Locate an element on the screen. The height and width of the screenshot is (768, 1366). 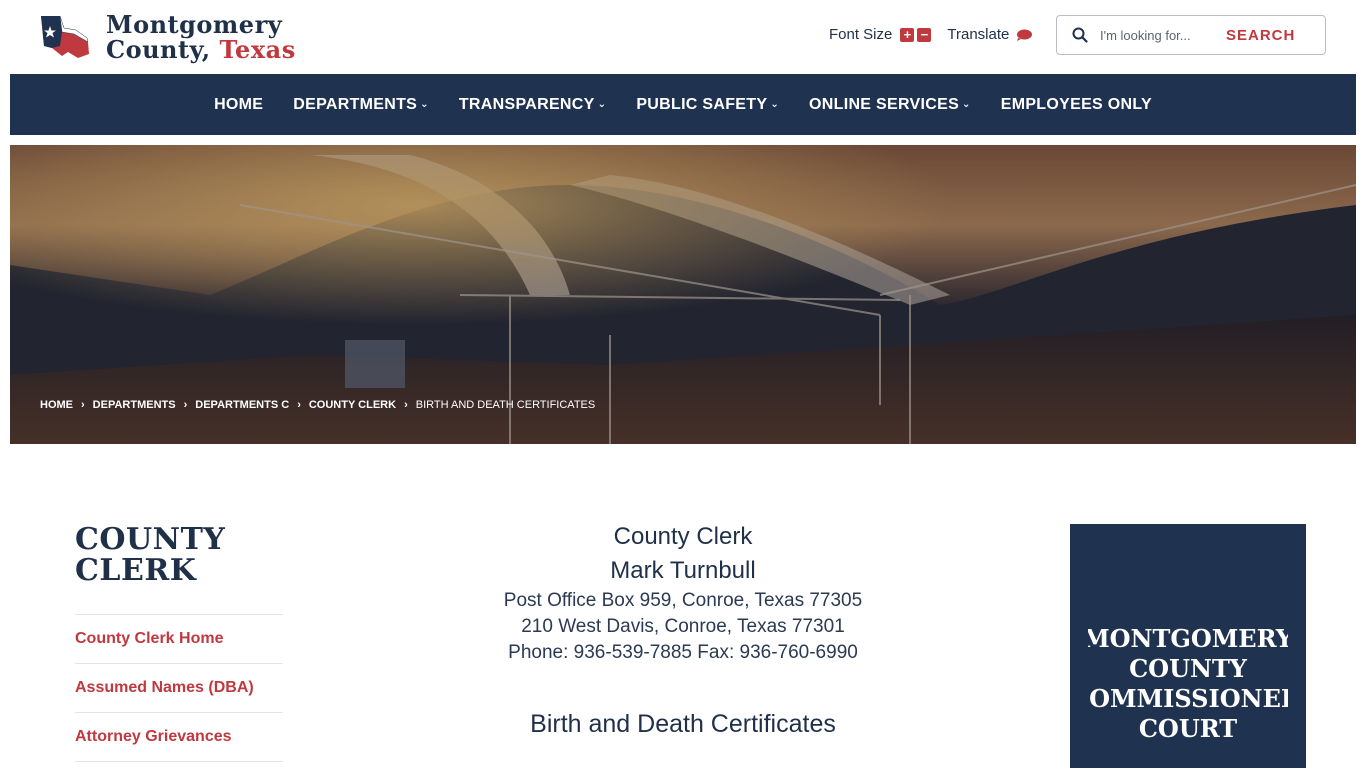
sidebar-title-line2: CLERK is located at coordinates (136, 570).